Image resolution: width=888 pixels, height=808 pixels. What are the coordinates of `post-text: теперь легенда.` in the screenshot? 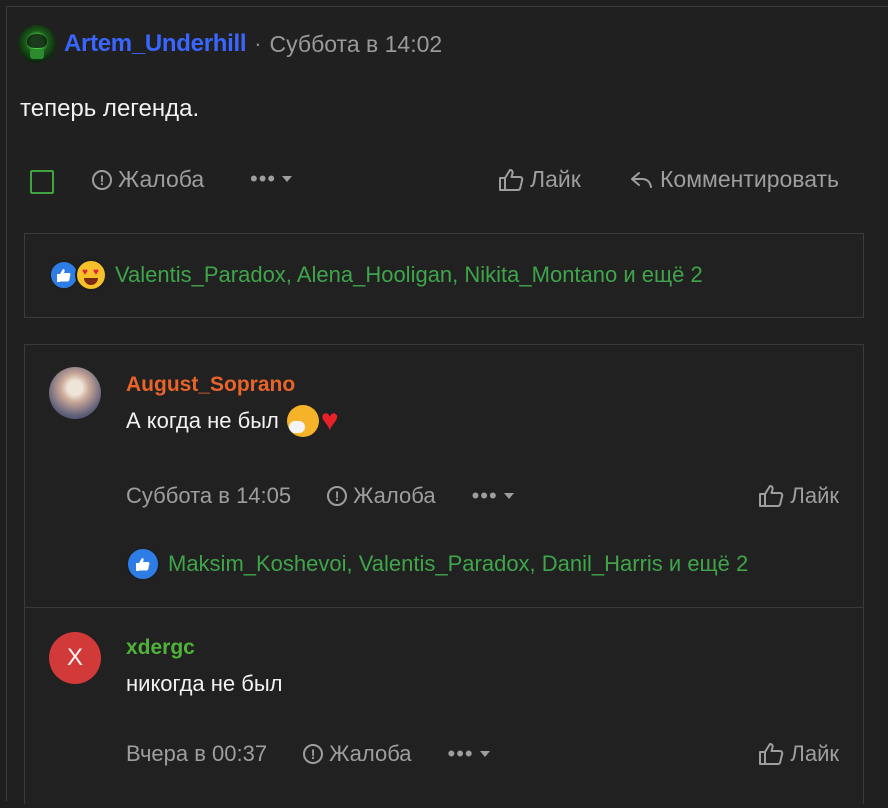 It's located at (110, 108).